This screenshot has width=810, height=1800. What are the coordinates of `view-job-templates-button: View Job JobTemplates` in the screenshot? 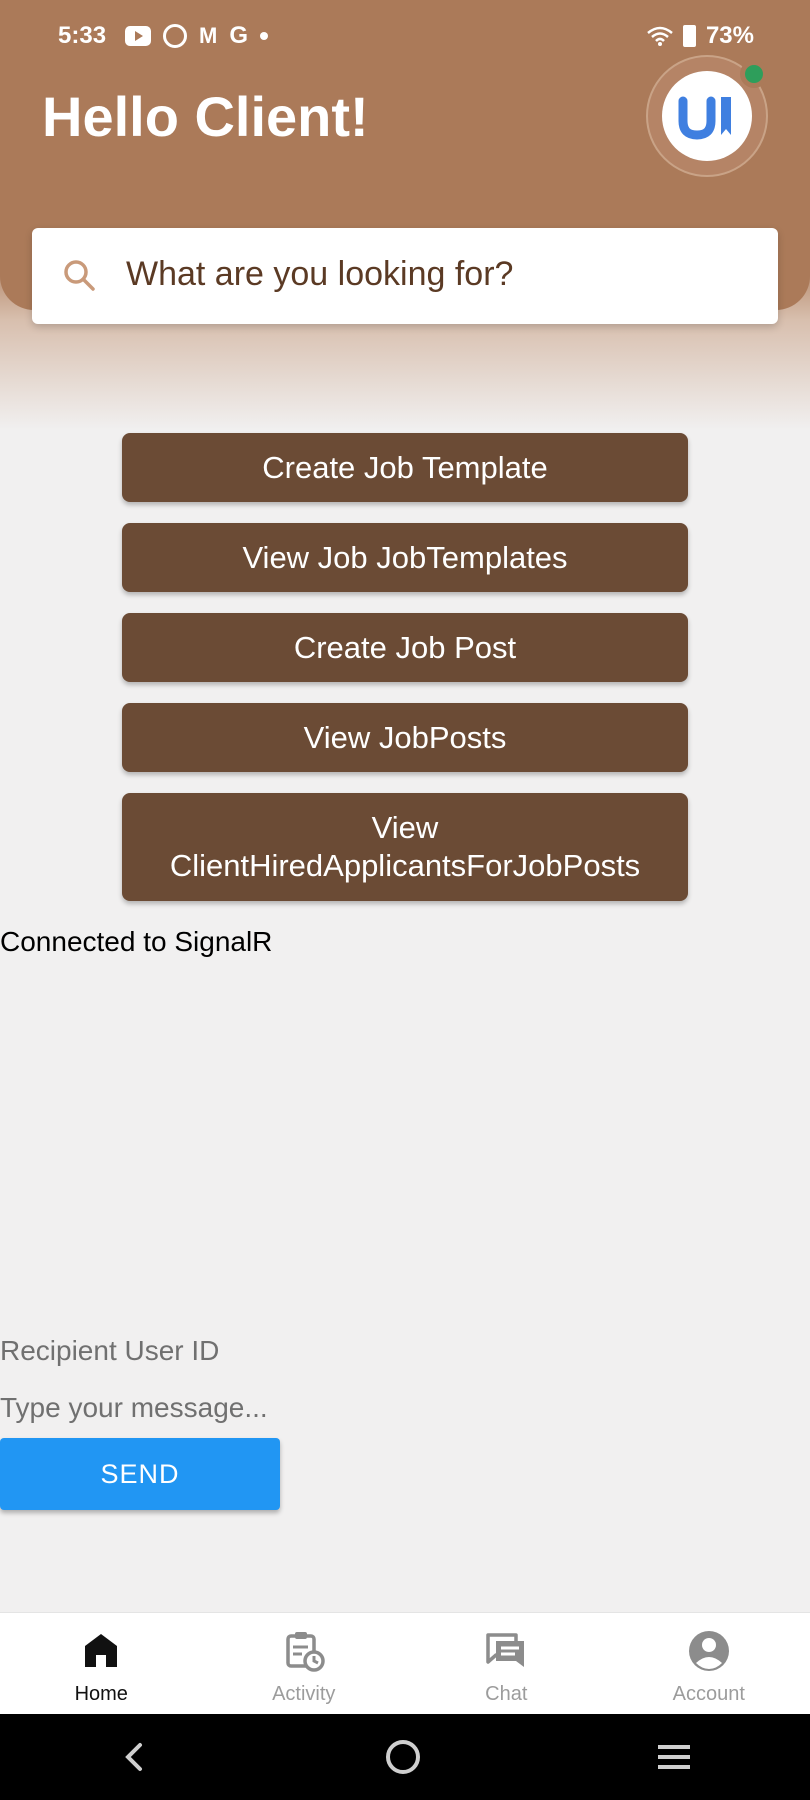 It's located at (405, 557).